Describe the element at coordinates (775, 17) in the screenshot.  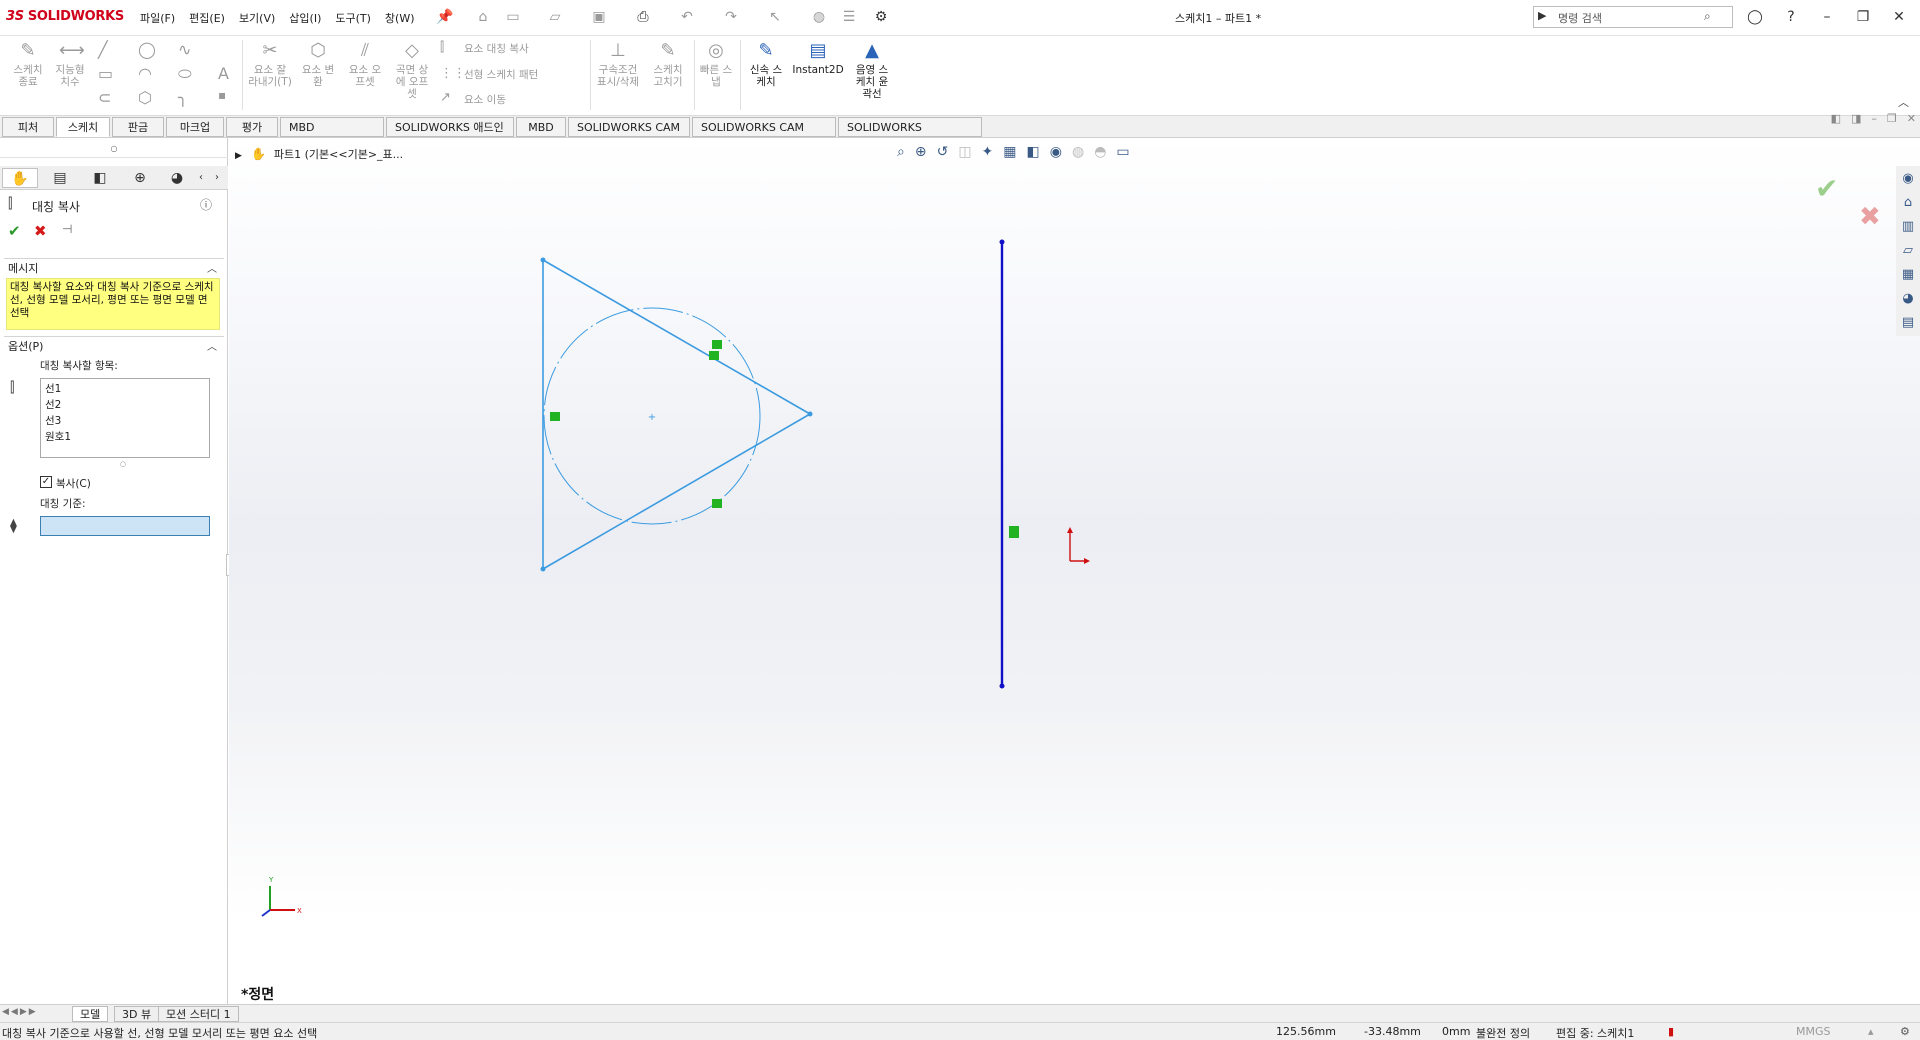
I see `select-icon: ↖` at that location.